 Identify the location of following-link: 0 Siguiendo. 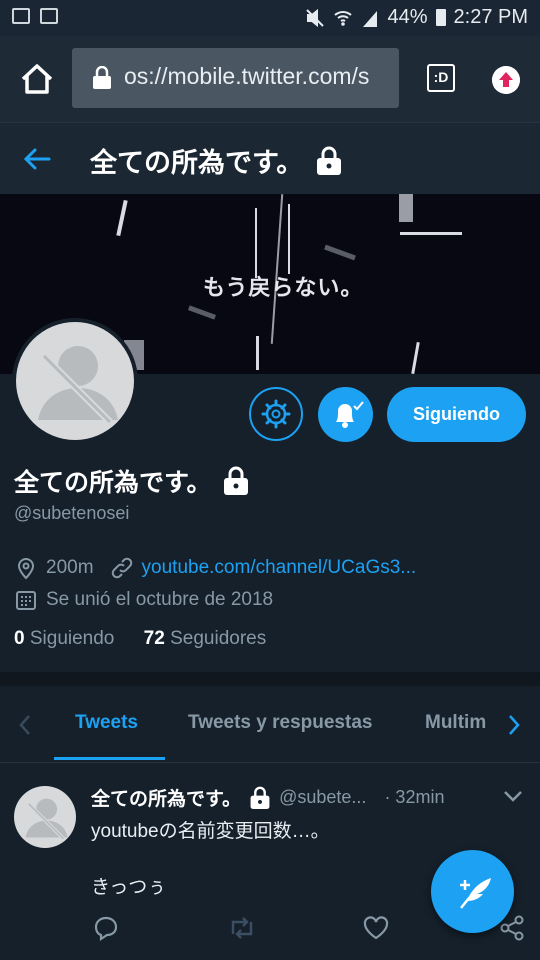
(64, 638).